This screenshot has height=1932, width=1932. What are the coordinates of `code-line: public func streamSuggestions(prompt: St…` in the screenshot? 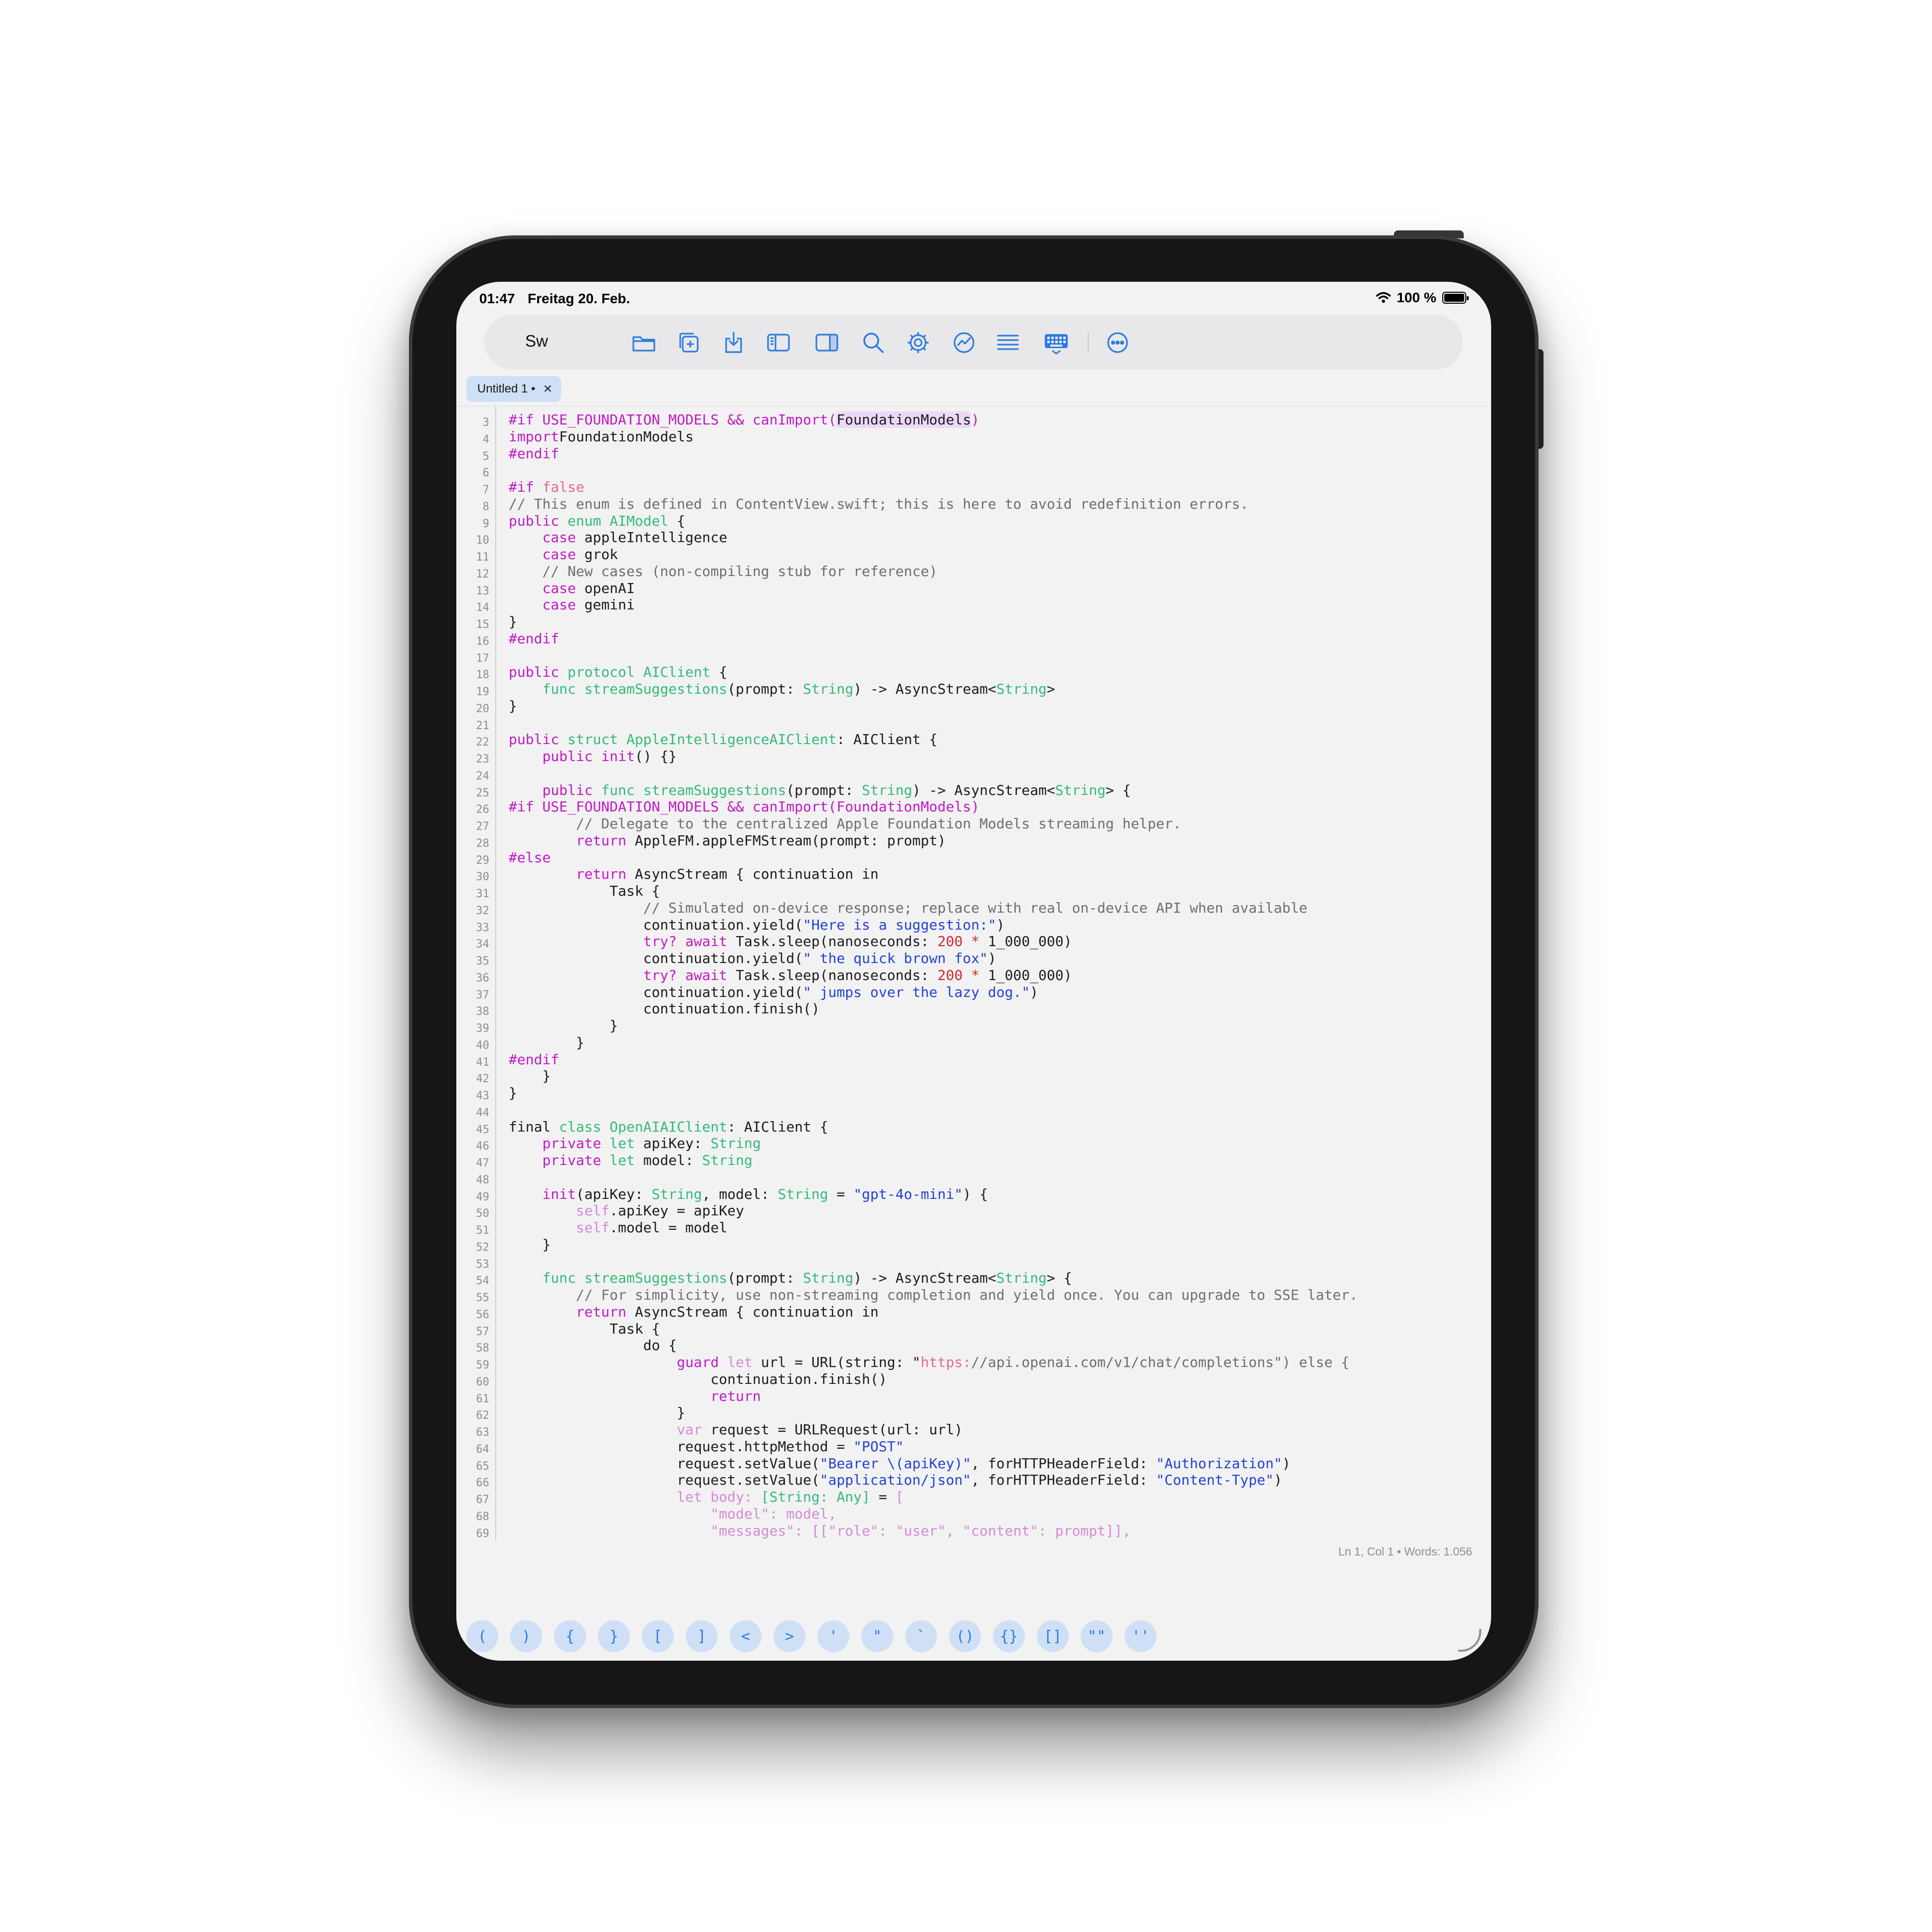 It's located at (820, 791).